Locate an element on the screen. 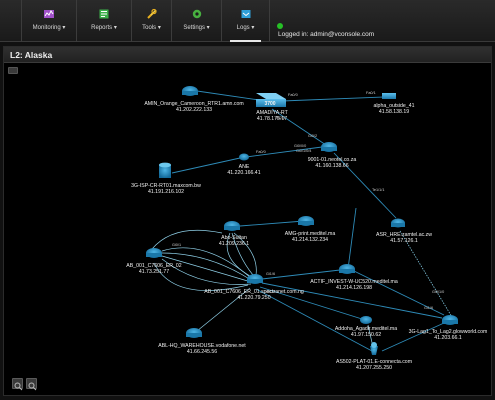 Image resolution: width=495 pixels, height=400 pixels. tools-icon is located at coordinates (151, 13).